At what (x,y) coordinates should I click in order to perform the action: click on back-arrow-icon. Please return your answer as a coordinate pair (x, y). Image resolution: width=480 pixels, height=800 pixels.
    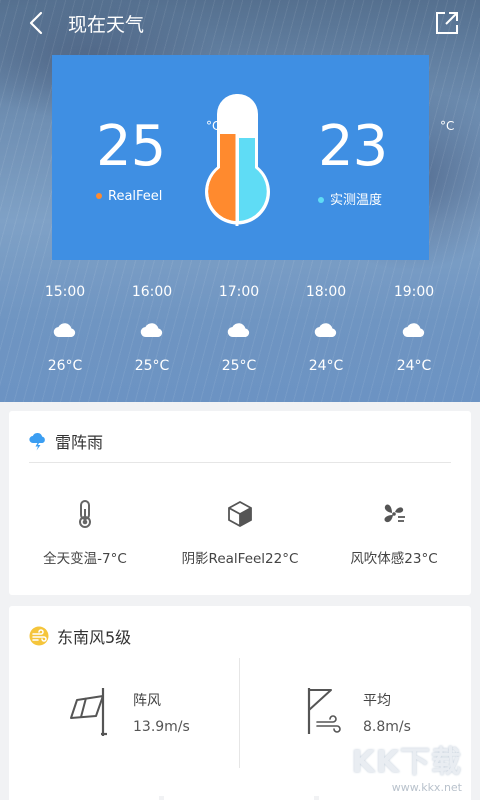
    Looking at the image, I should click on (37, 23).